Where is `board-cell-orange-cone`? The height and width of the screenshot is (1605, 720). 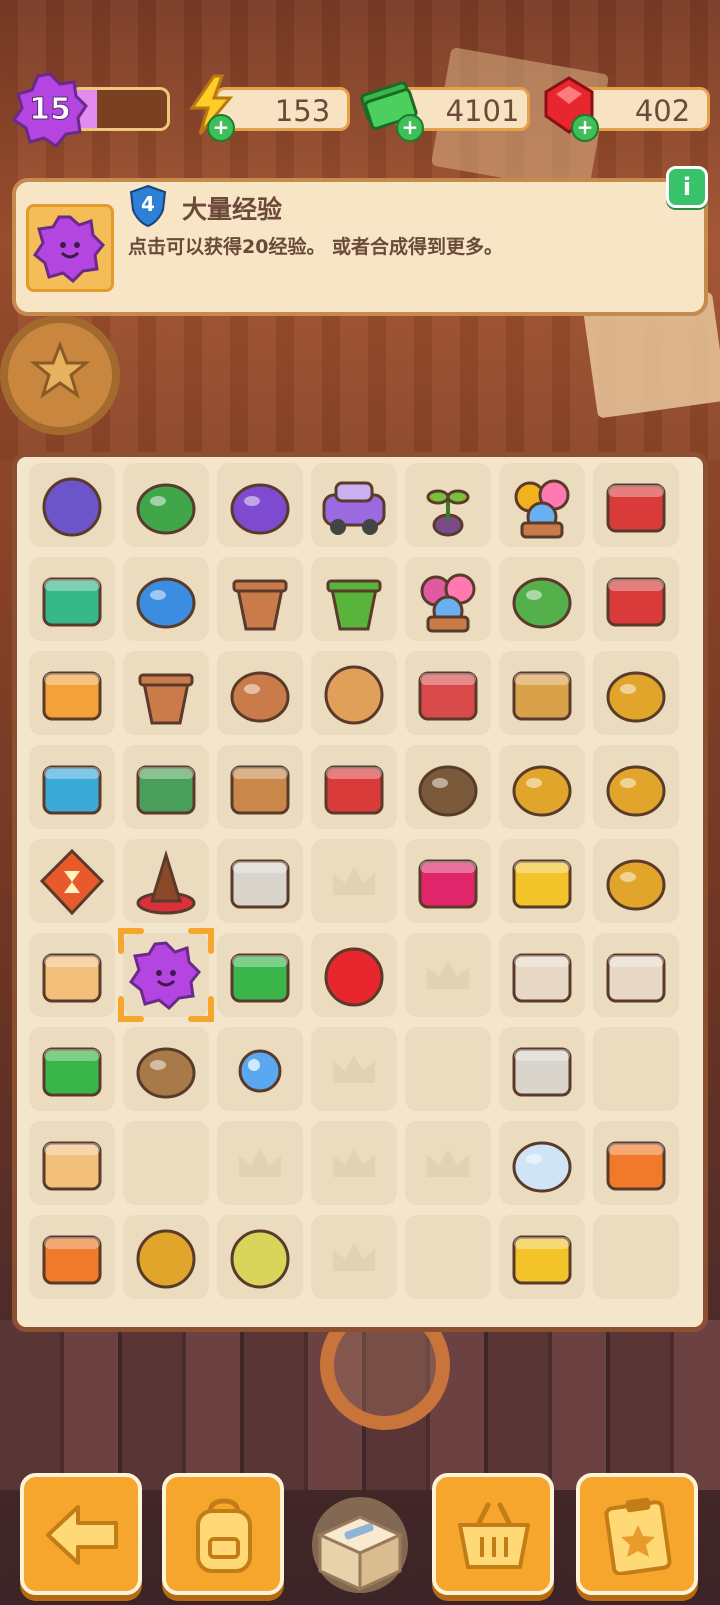 board-cell-orange-cone is located at coordinates (166, 881).